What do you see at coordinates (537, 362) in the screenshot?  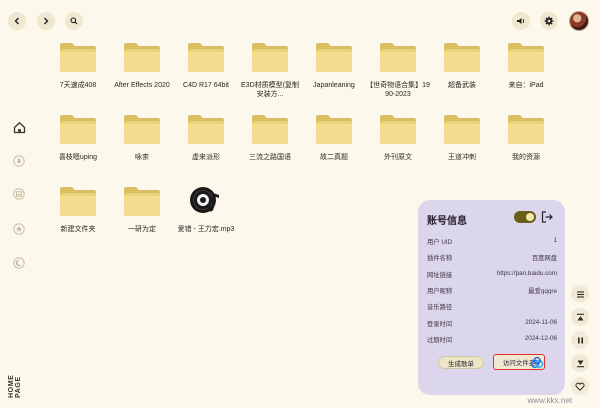 I see `baidu-netdisk-logo` at bounding box center [537, 362].